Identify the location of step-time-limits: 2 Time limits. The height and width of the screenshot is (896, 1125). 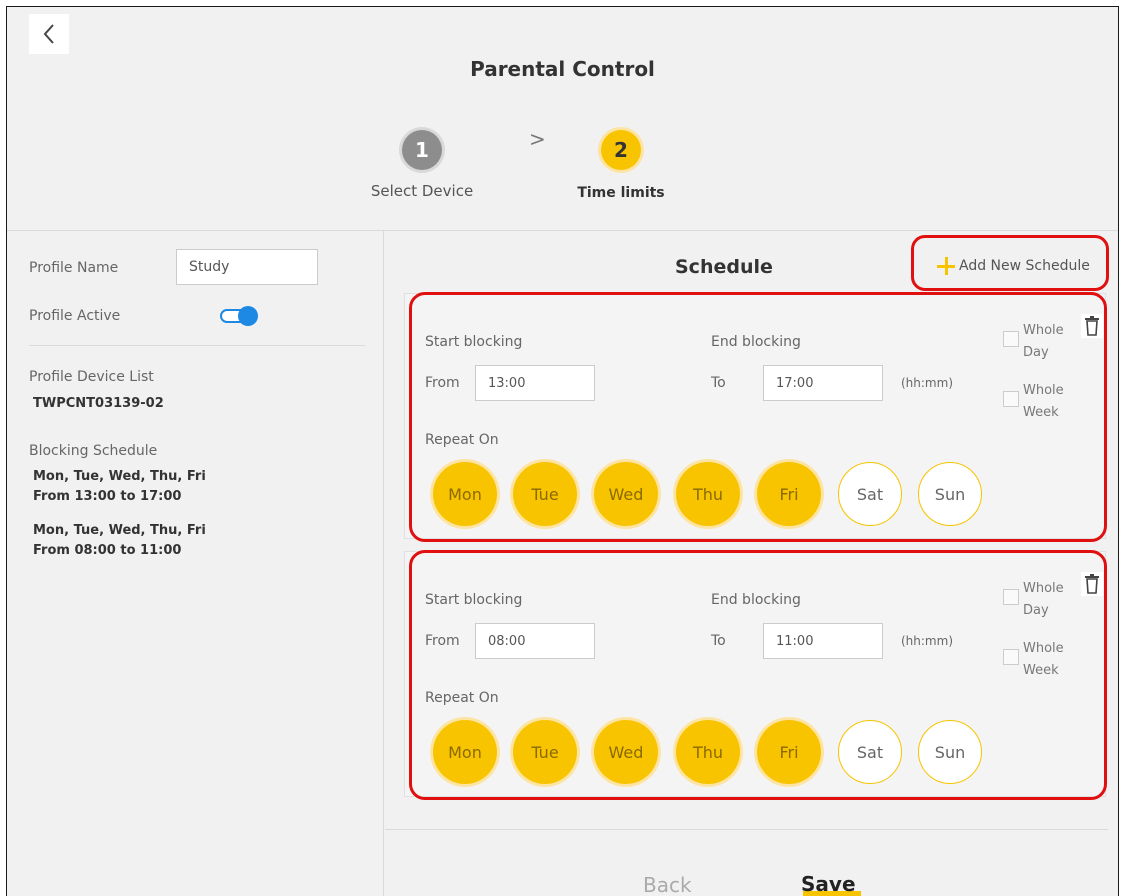
(621, 165).